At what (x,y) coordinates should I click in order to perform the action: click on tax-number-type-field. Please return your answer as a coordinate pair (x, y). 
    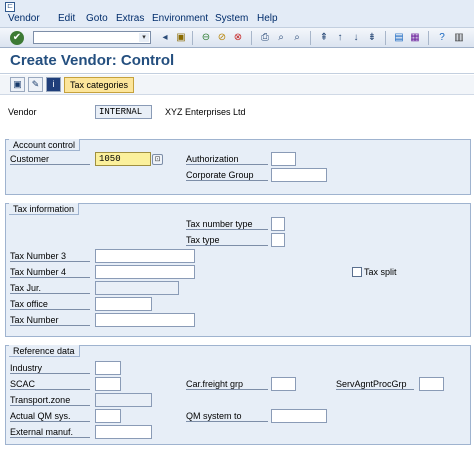
    Looking at the image, I should click on (278, 224).